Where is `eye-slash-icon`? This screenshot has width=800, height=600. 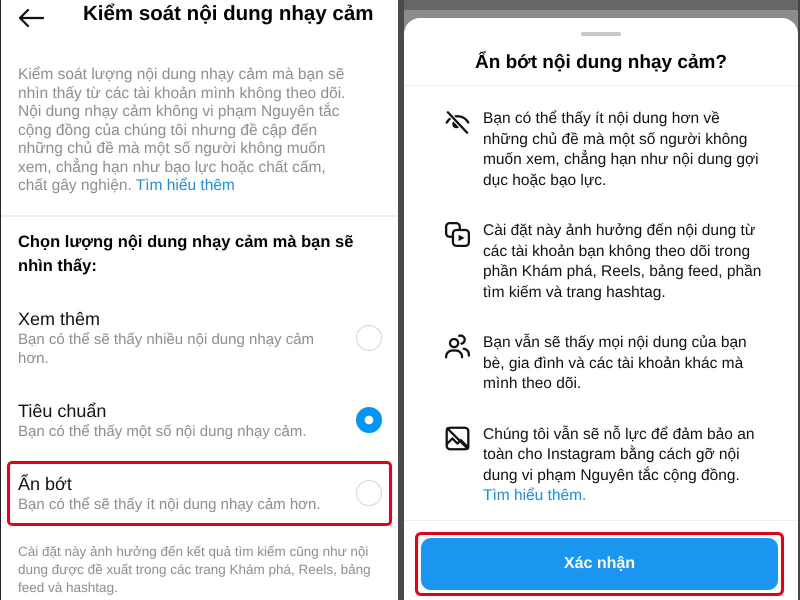
eye-slash-icon is located at coordinates (457, 122).